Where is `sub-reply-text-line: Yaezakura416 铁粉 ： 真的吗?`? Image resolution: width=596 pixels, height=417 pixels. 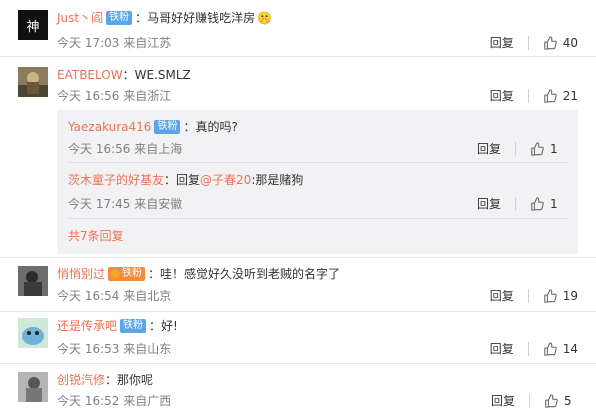 sub-reply-text-line: Yaezakura416 铁粉 ： 真的吗? is located at coordinates (153, 126).